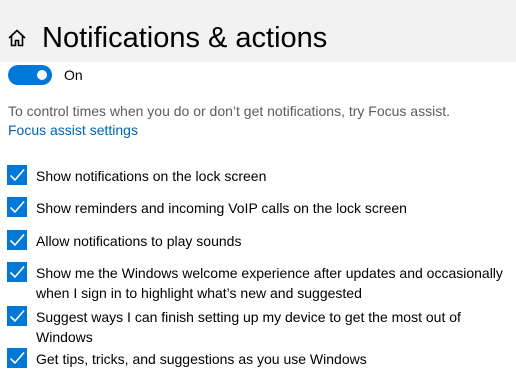 This screenshot has height=369, width=516. I want to click on option-label: Allow notifications to play sounds, so click(139, 241).